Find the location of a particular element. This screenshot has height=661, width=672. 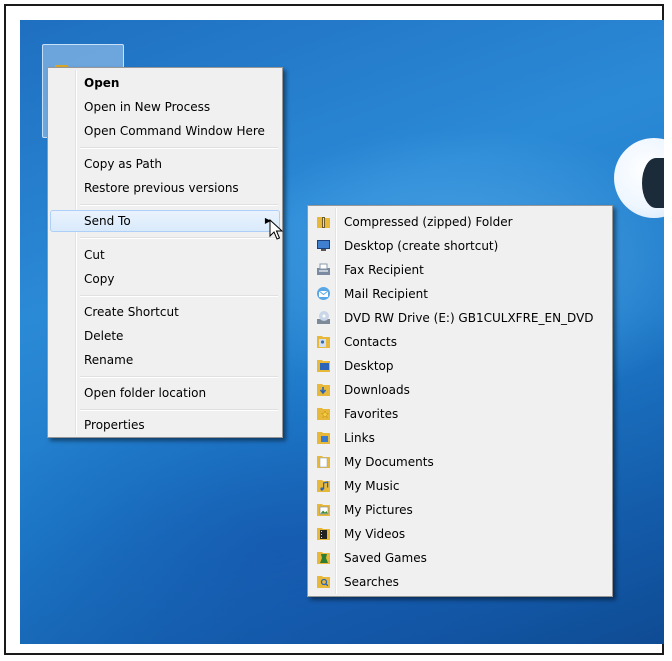

menu-item-copy-as-path: Copy as Path is located at coordinates (165, 164).